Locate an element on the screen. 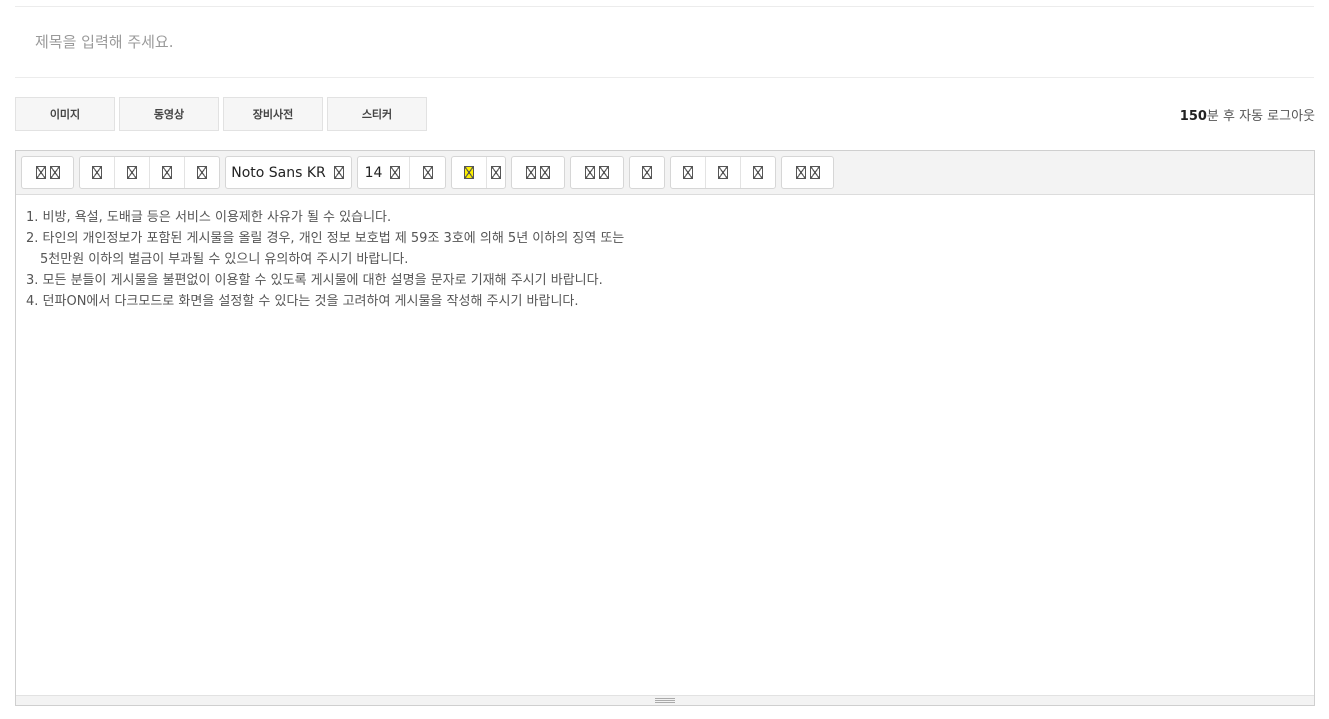  toolbar-group-color is located at coordinates (478, 172).